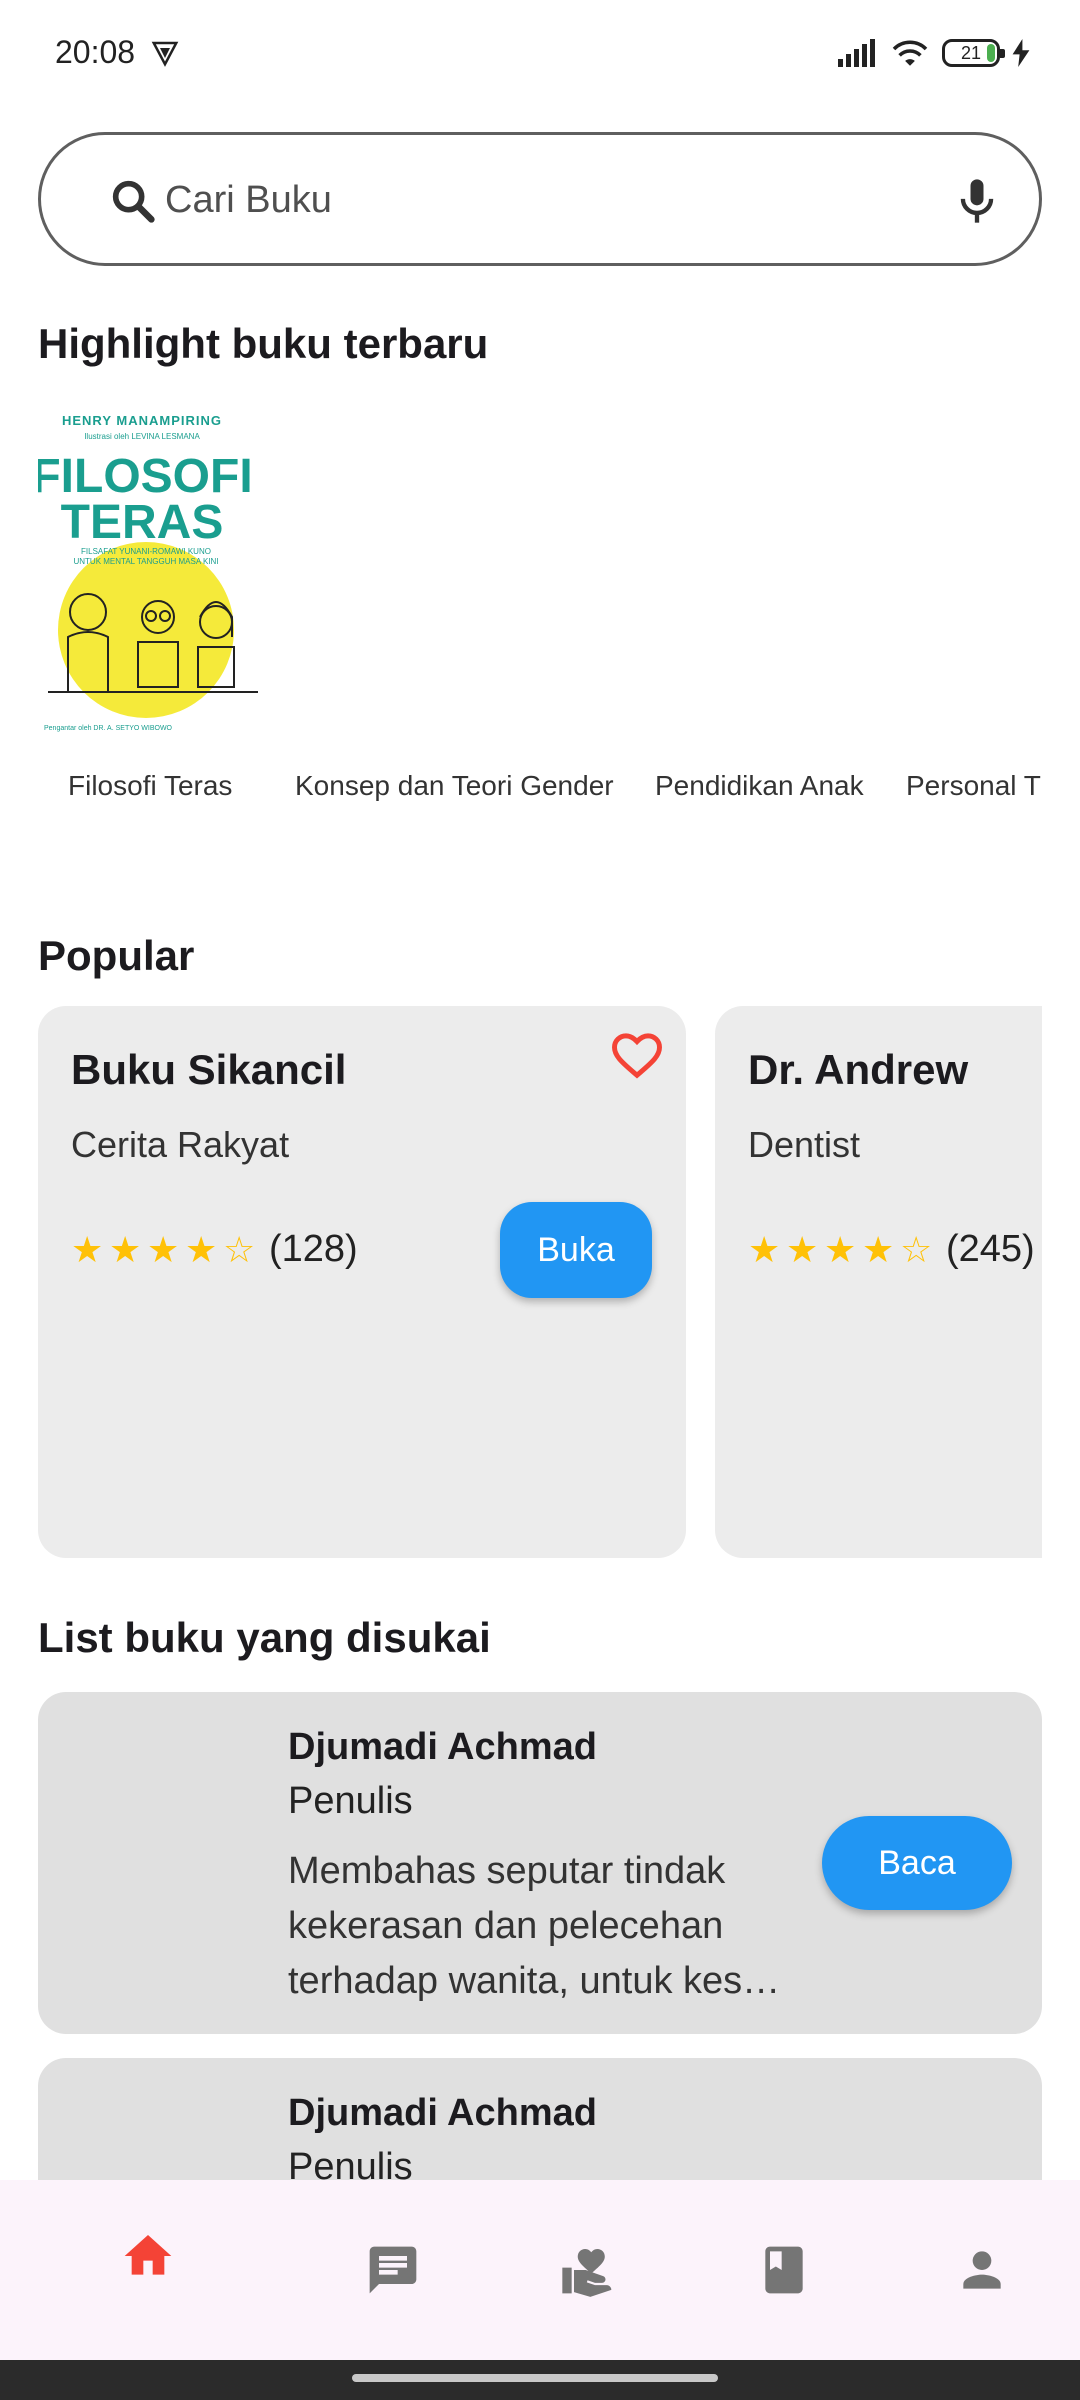  I want to click on highlight-book-label: Pendidikan Anak, so click(759, 786).